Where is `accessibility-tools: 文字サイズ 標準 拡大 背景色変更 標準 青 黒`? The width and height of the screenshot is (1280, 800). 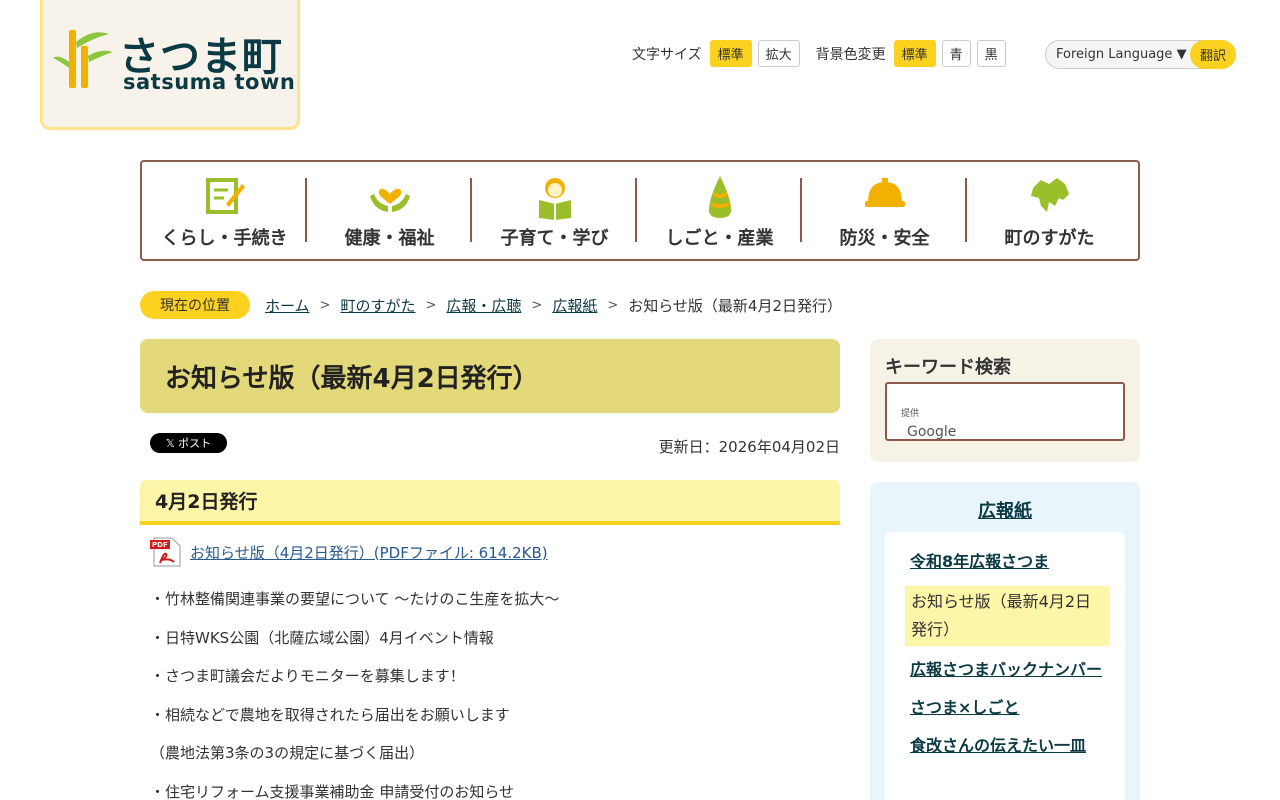 accessibility-tools: 文字サイズ 標準 拡大 背景色変更 標準 青 黒 is located at coordinates (822, 53).